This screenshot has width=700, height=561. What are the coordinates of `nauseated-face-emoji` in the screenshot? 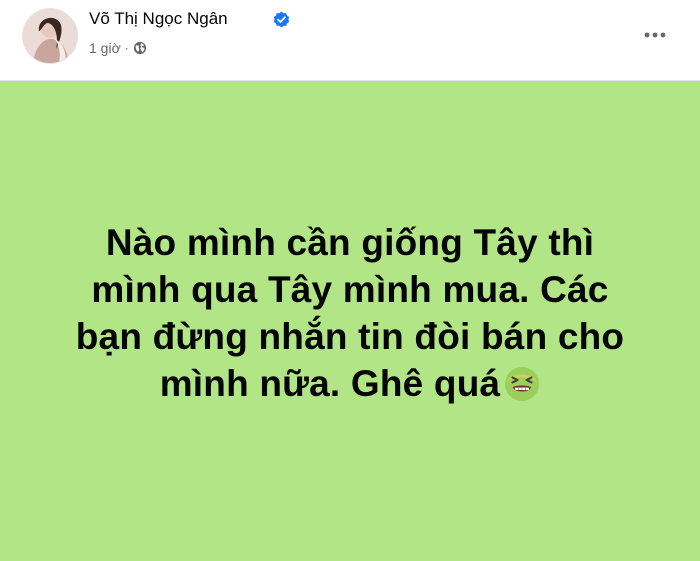 It's located at (522, 384).